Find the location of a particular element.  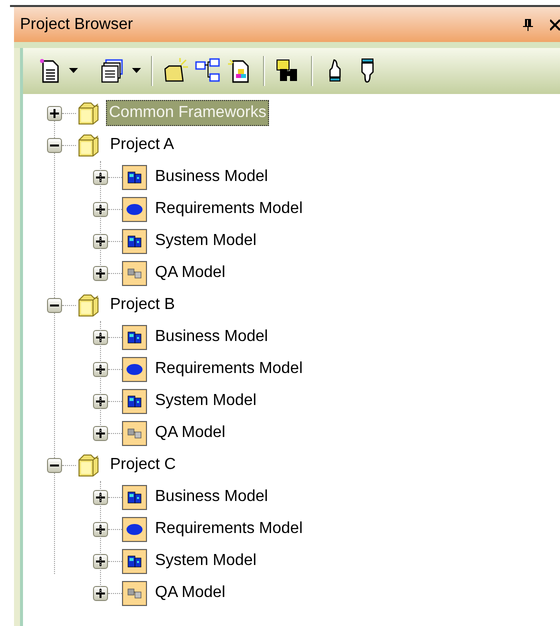

panel-title: Project Browser is located at coordinates (76, 24).